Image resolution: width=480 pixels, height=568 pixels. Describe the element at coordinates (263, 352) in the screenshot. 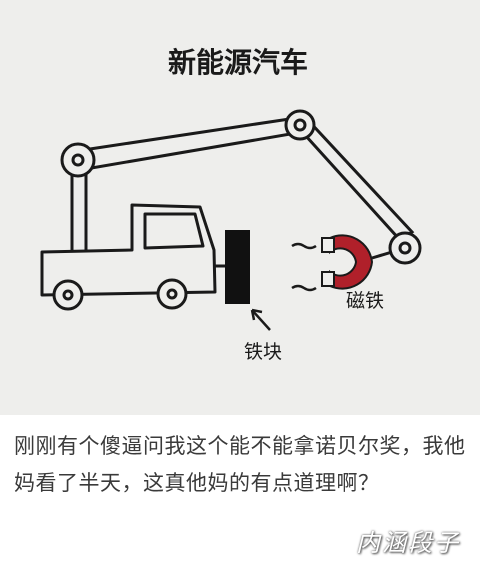

I see `iron-block-label: 铁块` at that location.